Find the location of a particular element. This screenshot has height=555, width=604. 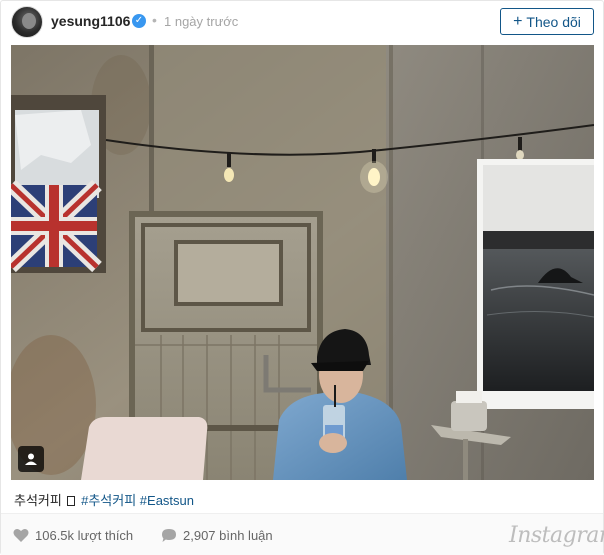

emoji-glyph is located at coordinates (71, 501).